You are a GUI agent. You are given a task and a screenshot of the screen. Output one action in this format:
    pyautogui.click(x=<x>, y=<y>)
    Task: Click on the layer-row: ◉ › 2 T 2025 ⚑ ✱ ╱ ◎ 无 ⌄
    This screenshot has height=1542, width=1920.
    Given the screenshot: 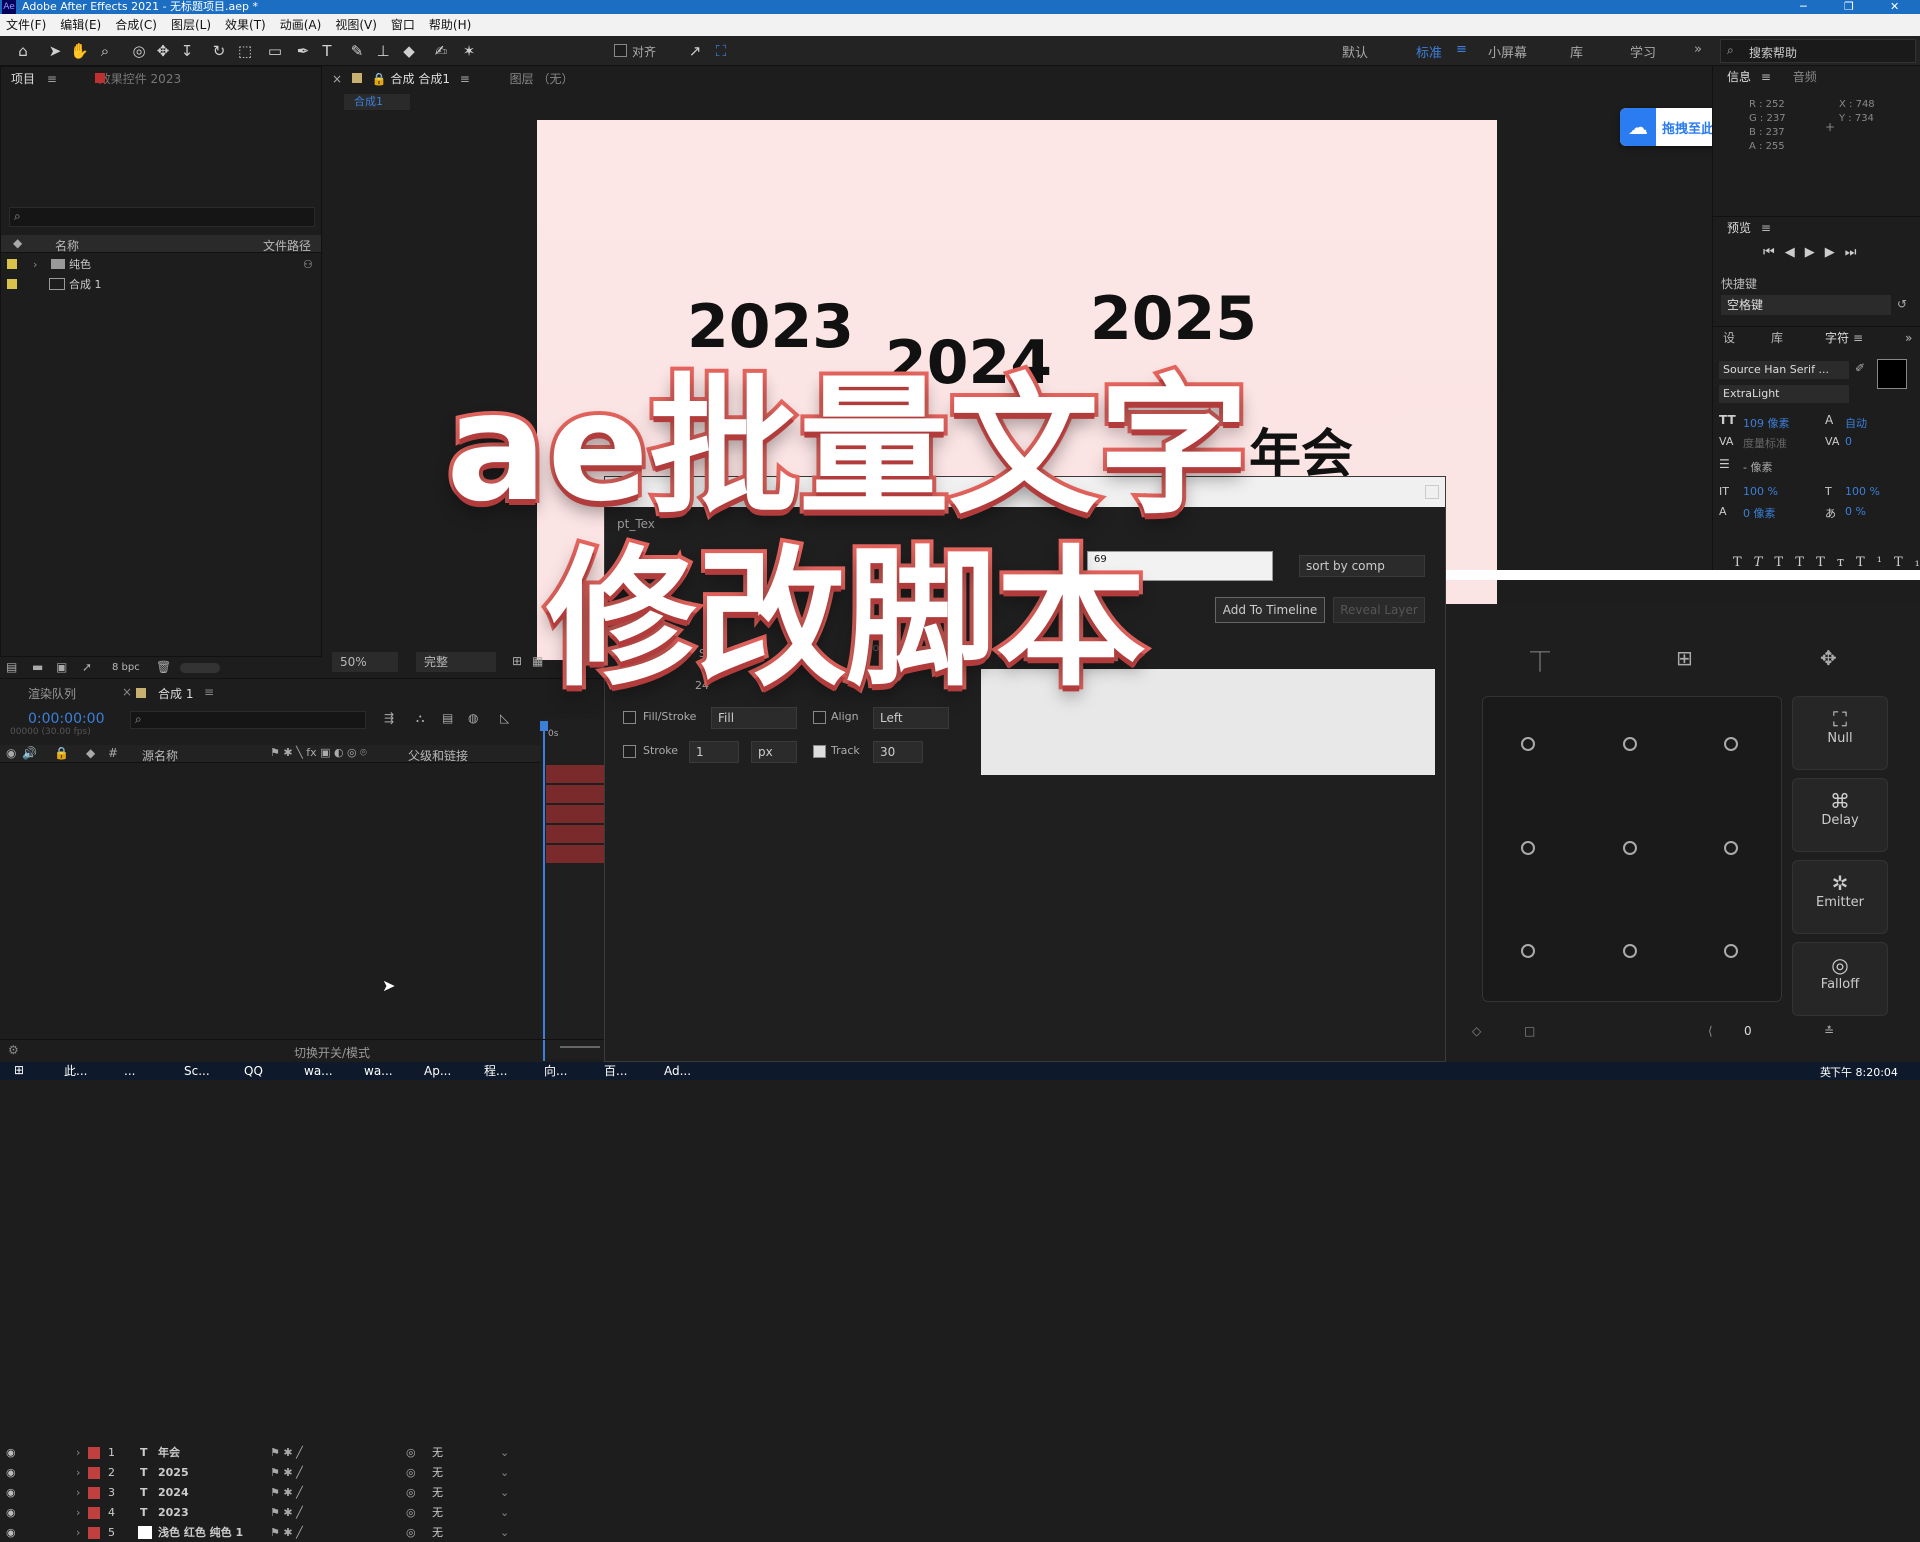 What is the action you would take?
    pyautogui.click(x=270, y=1472)
    